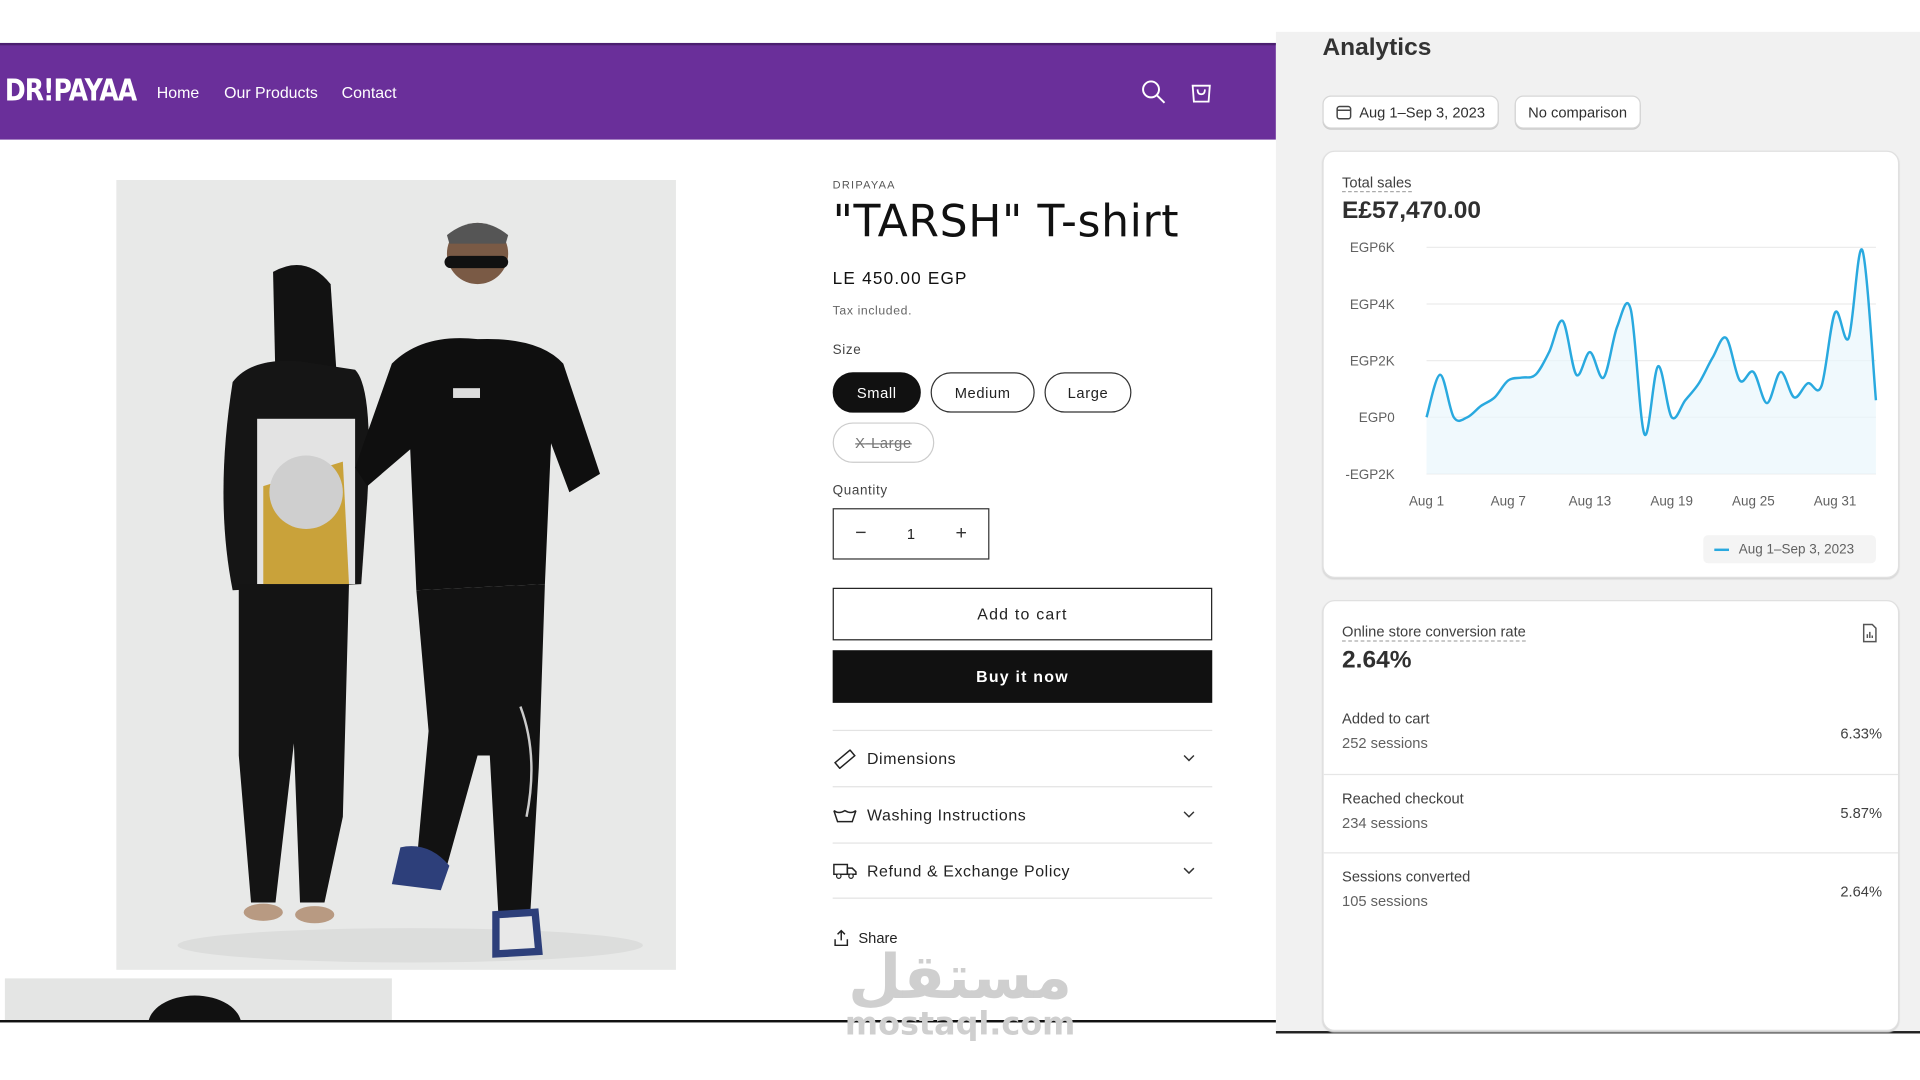 Image resolution: width=1920 pixels, height=1080 pixels. Describe the element at coordinates (1651, 361) in the screenshot. I see `series-area` at that location.